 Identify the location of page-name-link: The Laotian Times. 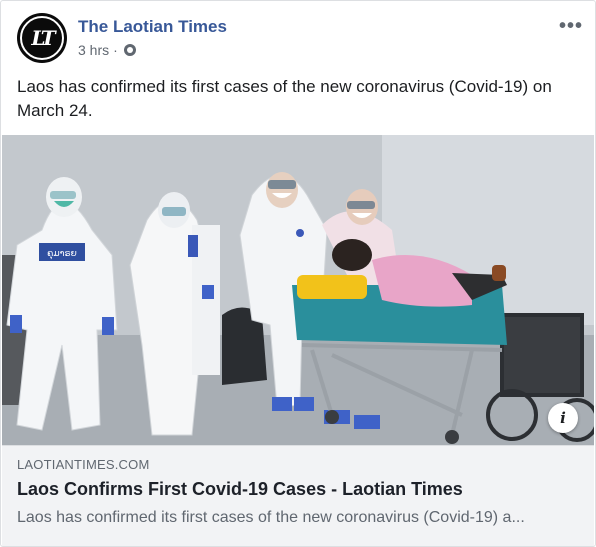
(152, 27).